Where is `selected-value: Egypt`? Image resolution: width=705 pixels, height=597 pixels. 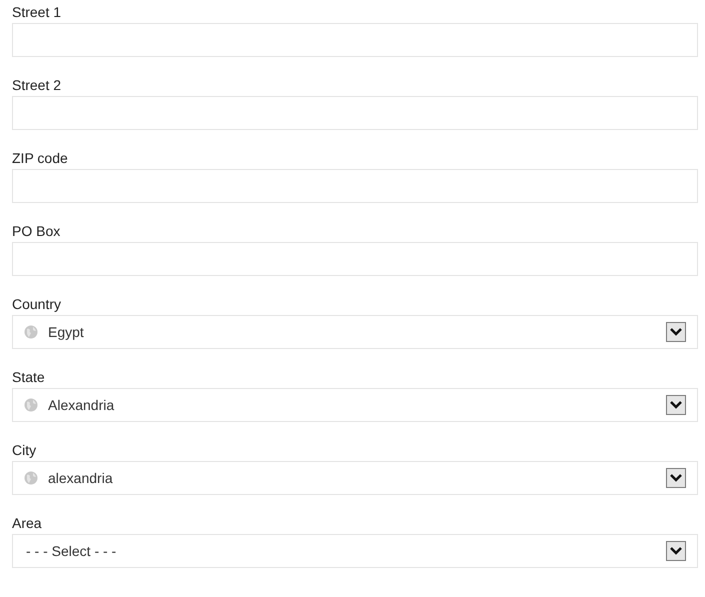 selected-value: Egypt is located at coordinates (66, 332).